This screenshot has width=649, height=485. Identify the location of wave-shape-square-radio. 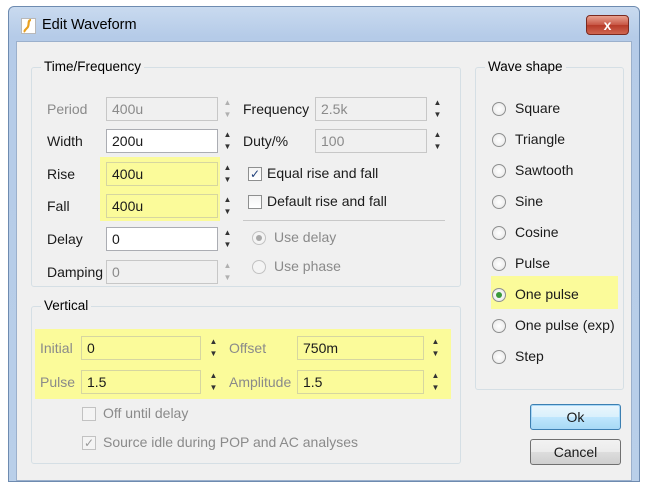
(499, 109).